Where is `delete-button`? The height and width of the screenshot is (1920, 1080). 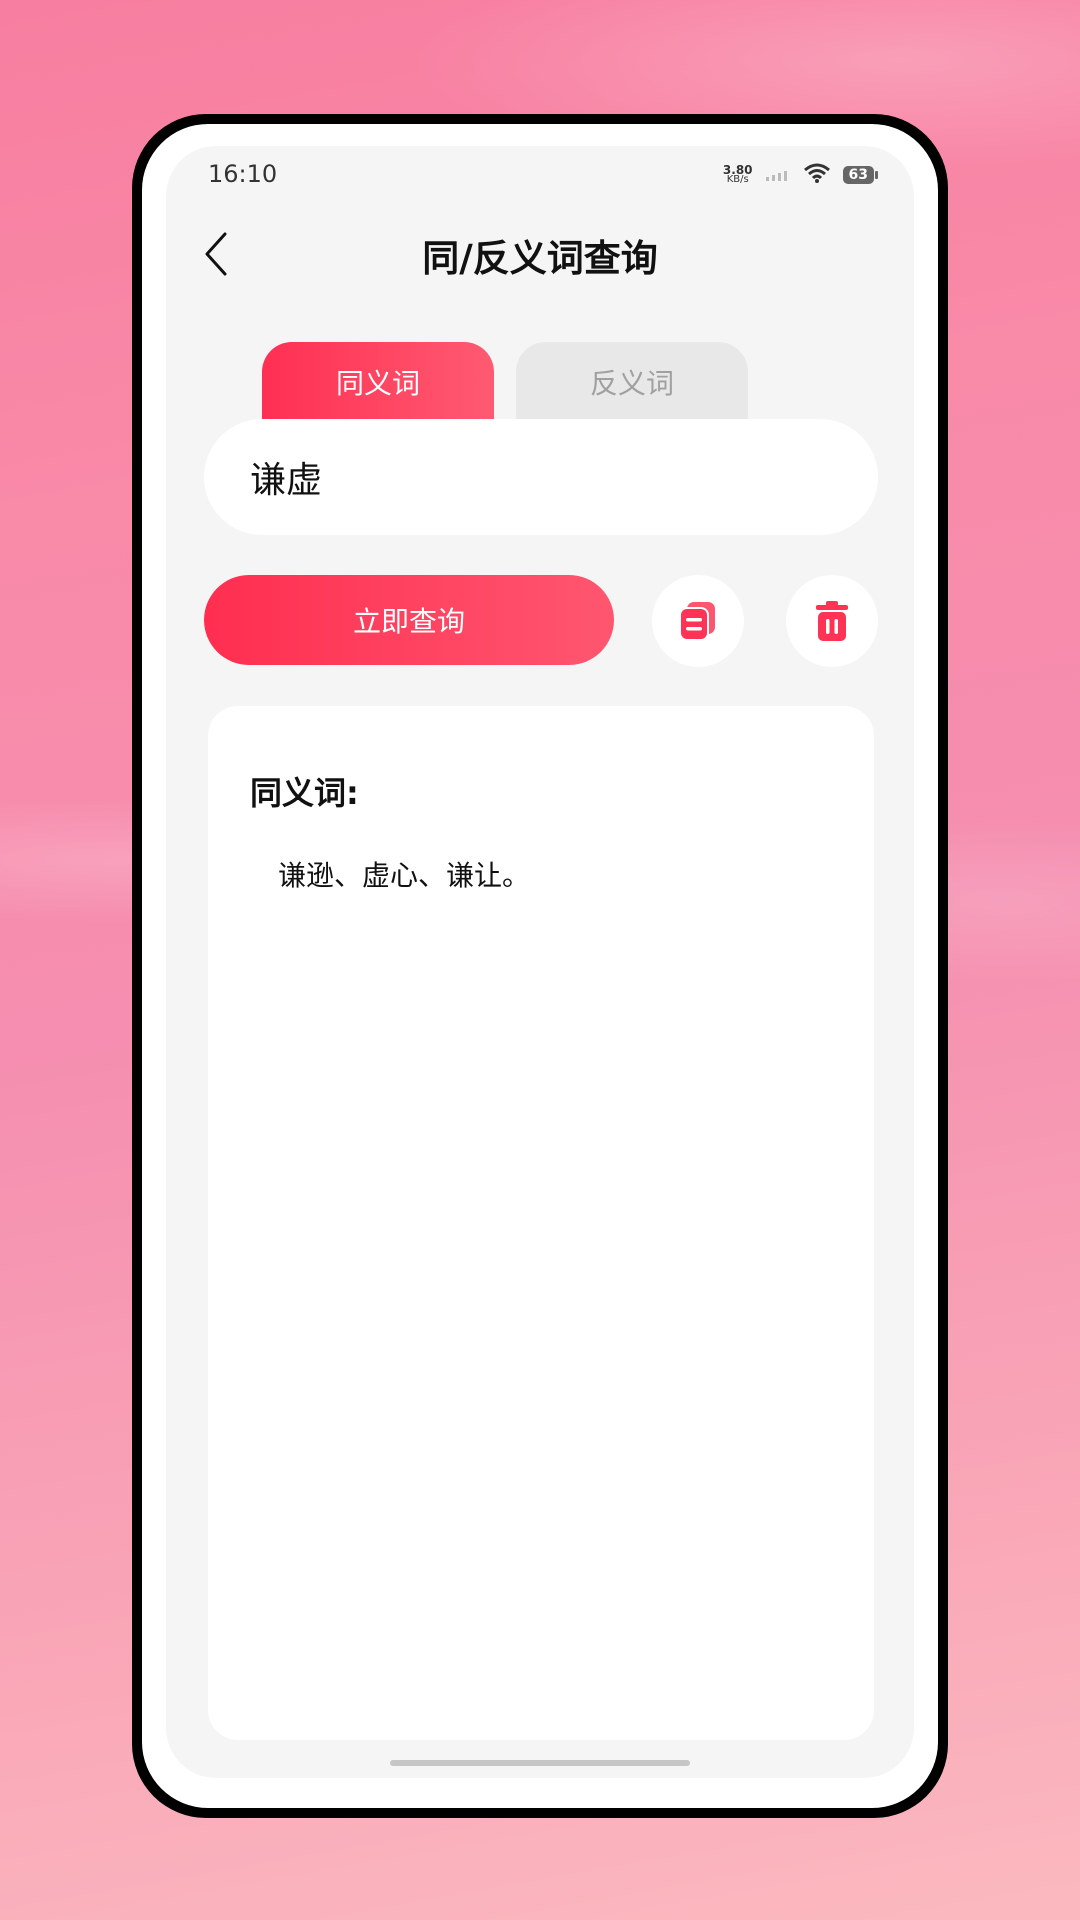
delete-button is located at coordinates (832, 621).